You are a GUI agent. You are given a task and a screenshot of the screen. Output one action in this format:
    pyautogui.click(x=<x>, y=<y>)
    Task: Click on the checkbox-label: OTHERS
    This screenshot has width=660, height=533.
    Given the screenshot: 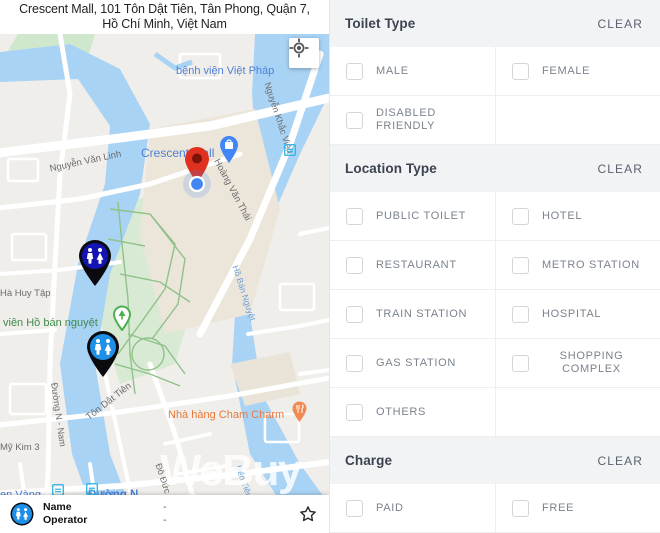 What is the action you would take?
    pyautogui.click(x=401, y=411)
    